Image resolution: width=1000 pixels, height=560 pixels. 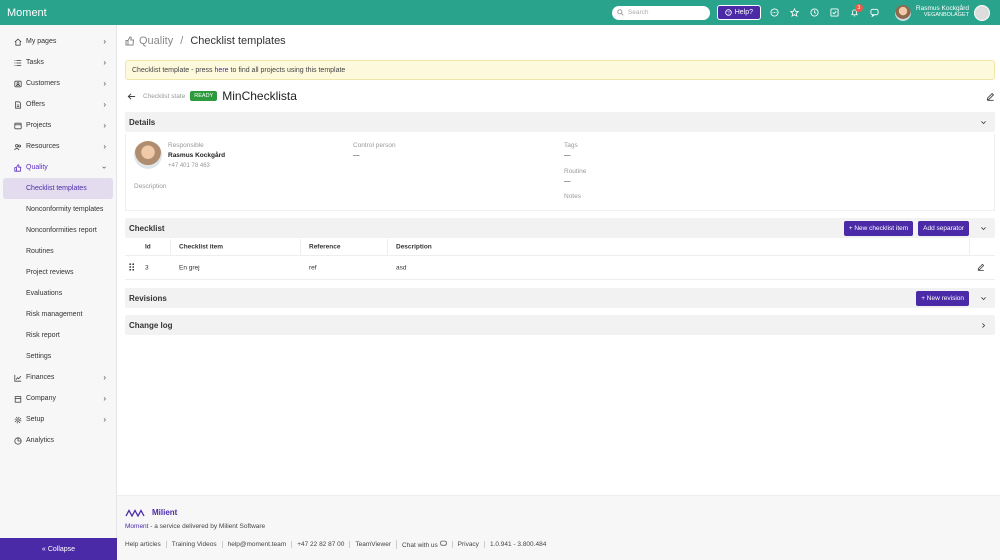 I want to click on responsible-name: Rasmus Kockgård, so click(x=196, y=155).